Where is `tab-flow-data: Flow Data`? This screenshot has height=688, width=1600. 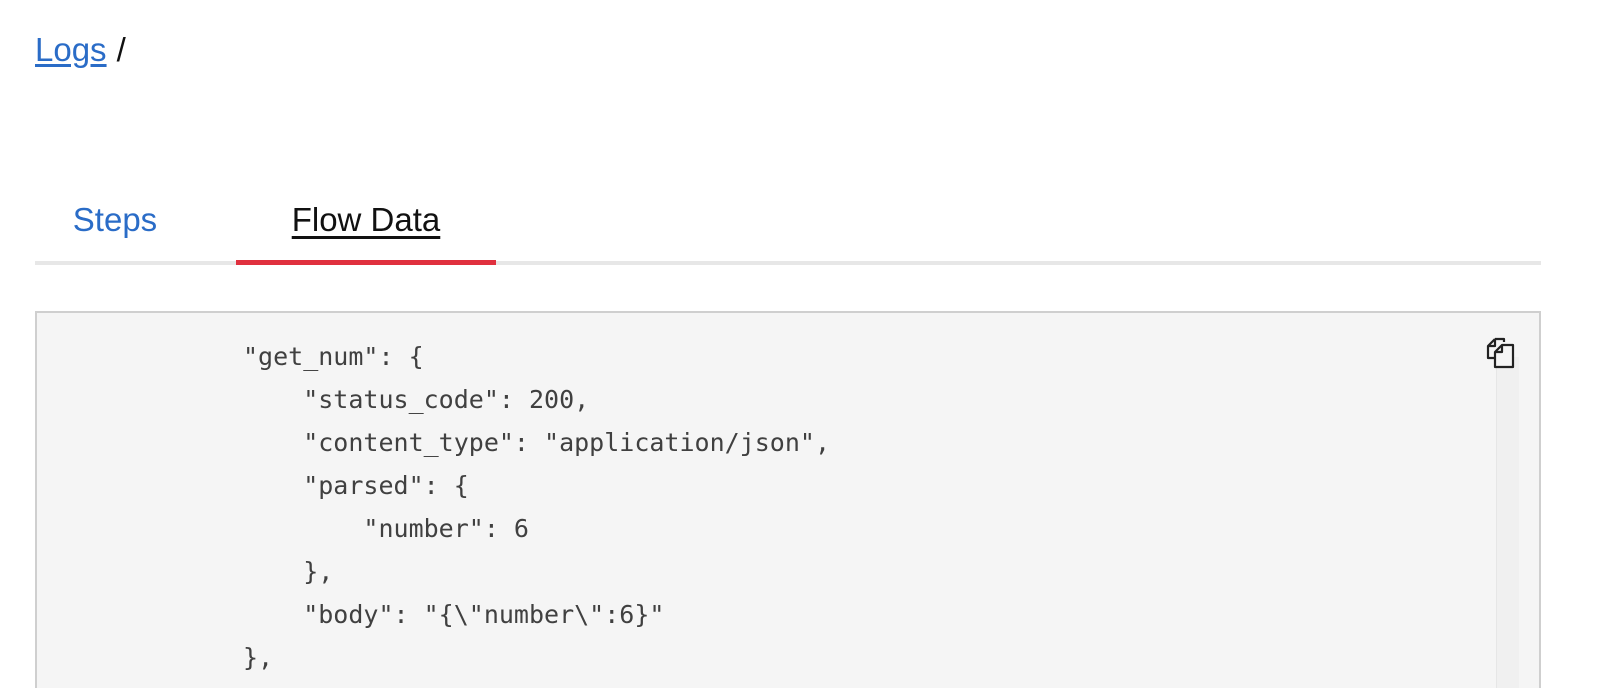 tab-flow-data: Flow Data is located at coordinates (366, 226).